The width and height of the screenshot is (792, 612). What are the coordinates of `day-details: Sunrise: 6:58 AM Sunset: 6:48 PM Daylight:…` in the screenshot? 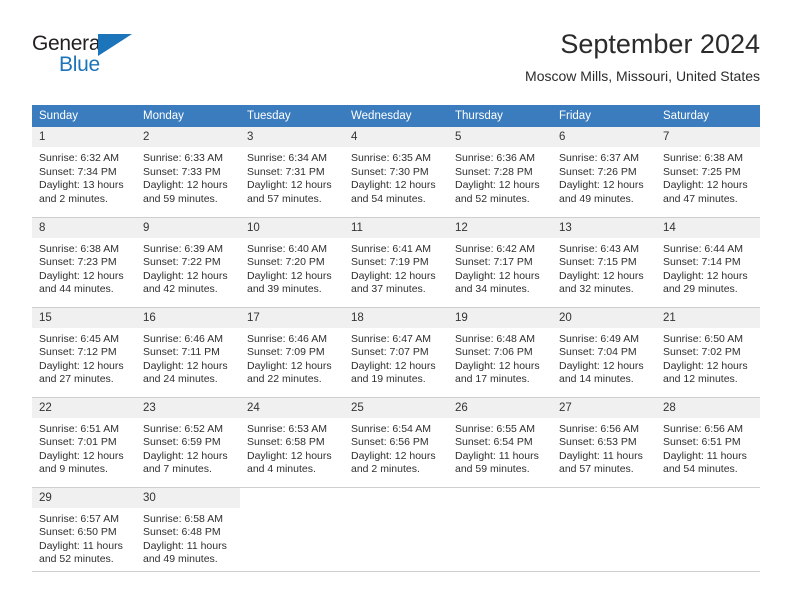 It's located at (188, 537).